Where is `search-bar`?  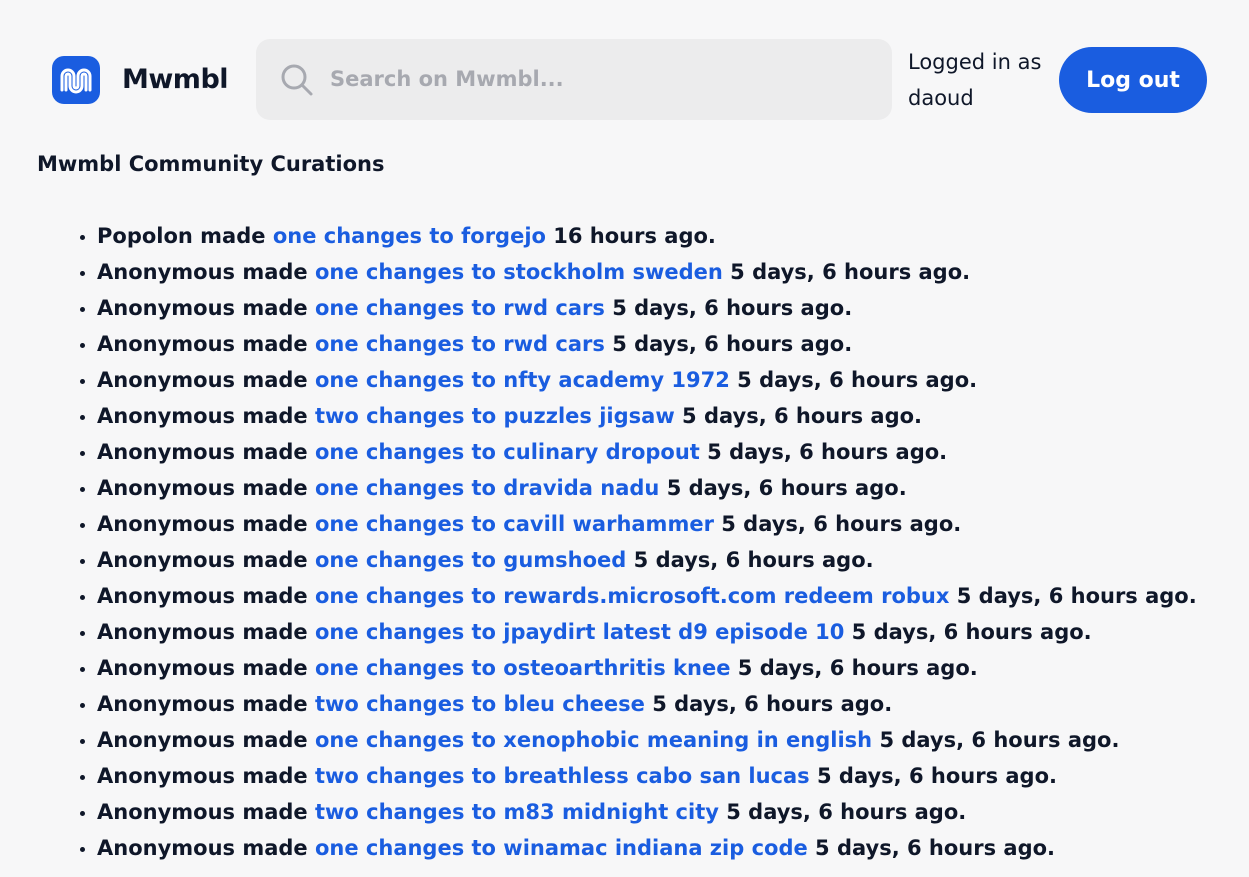 search-bar is located at coordinates (574, 79).